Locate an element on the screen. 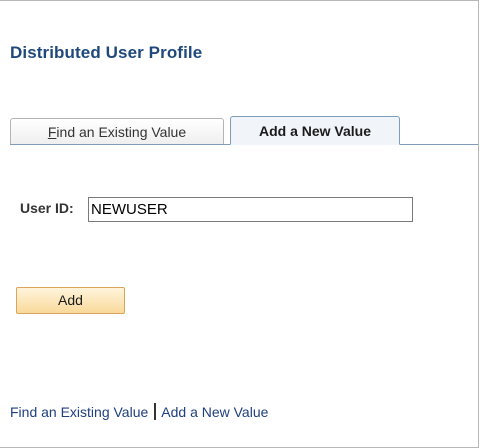  tab-add-new-value: Add a New Value is located at coordinates (315, 130).